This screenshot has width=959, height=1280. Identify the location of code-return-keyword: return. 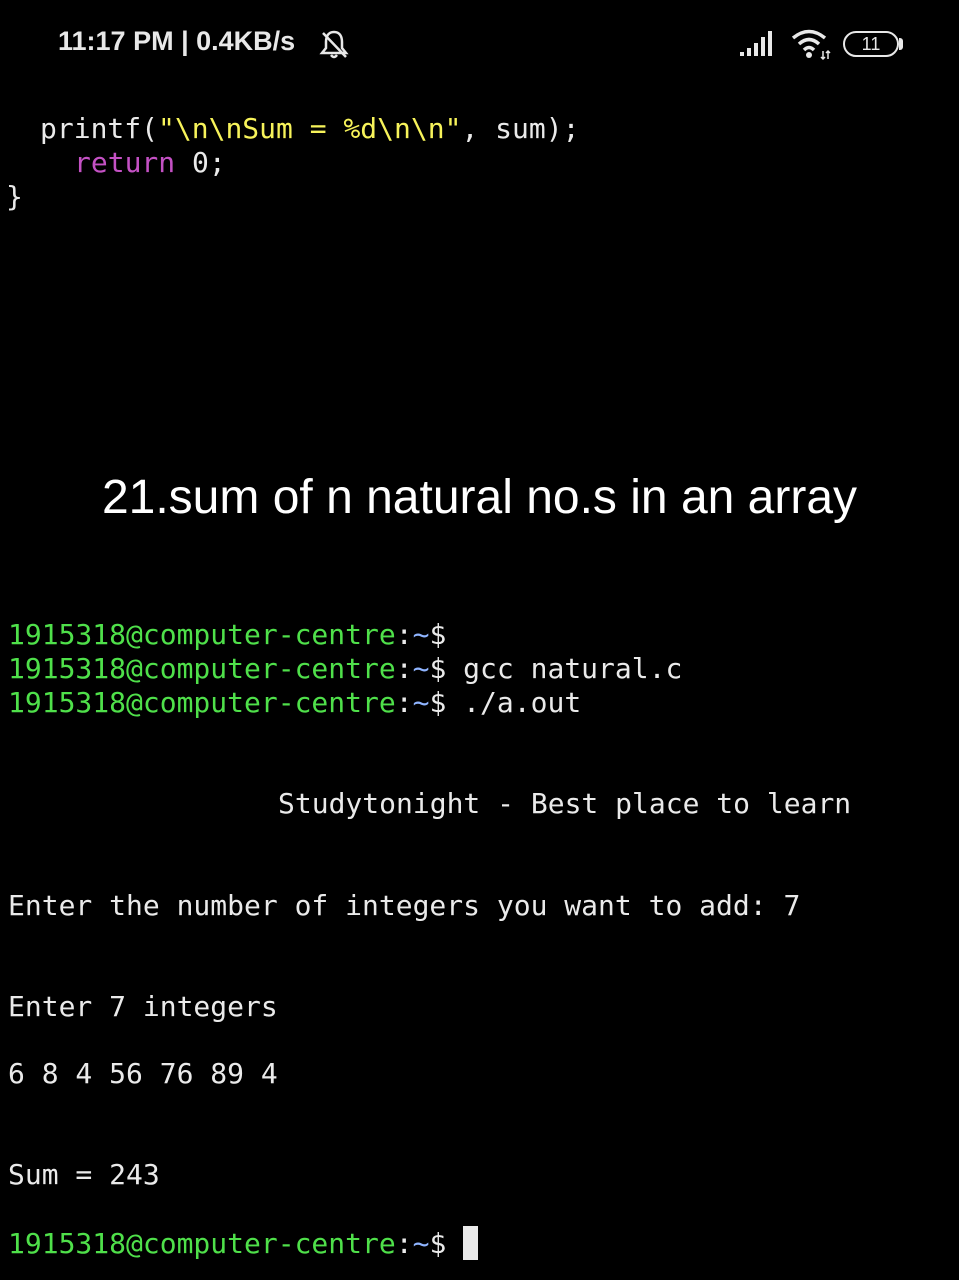
(125, 162).